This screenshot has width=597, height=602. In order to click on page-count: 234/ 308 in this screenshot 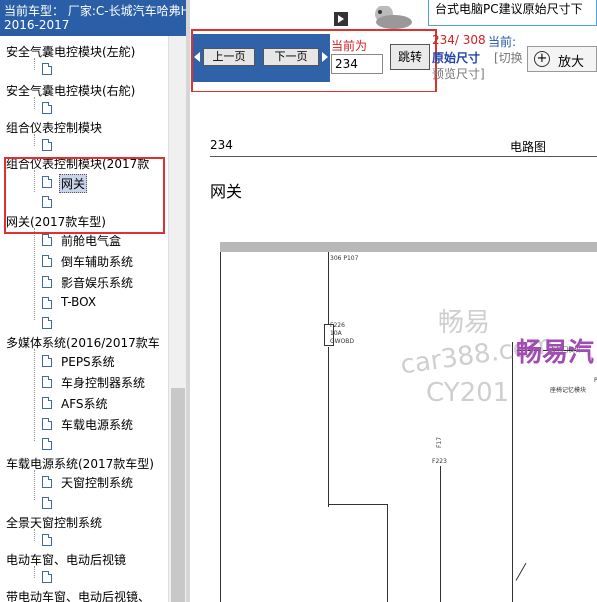, I will do `click(459, 40)`.